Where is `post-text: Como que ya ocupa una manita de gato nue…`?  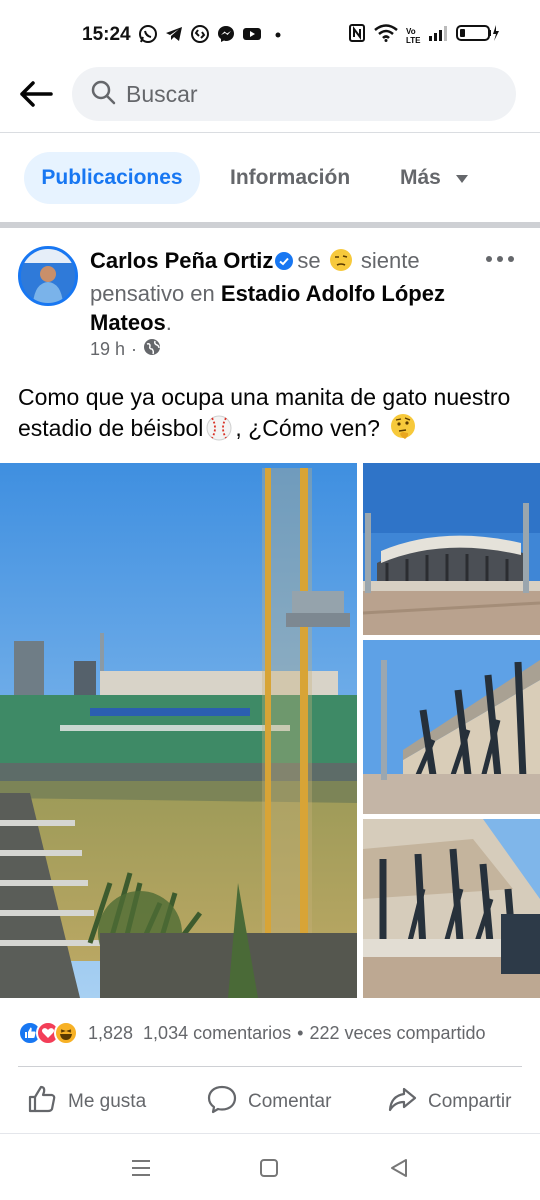 post-text: Como que ya ocupa una manita de gato nue… is located at coordinates (270, 415).